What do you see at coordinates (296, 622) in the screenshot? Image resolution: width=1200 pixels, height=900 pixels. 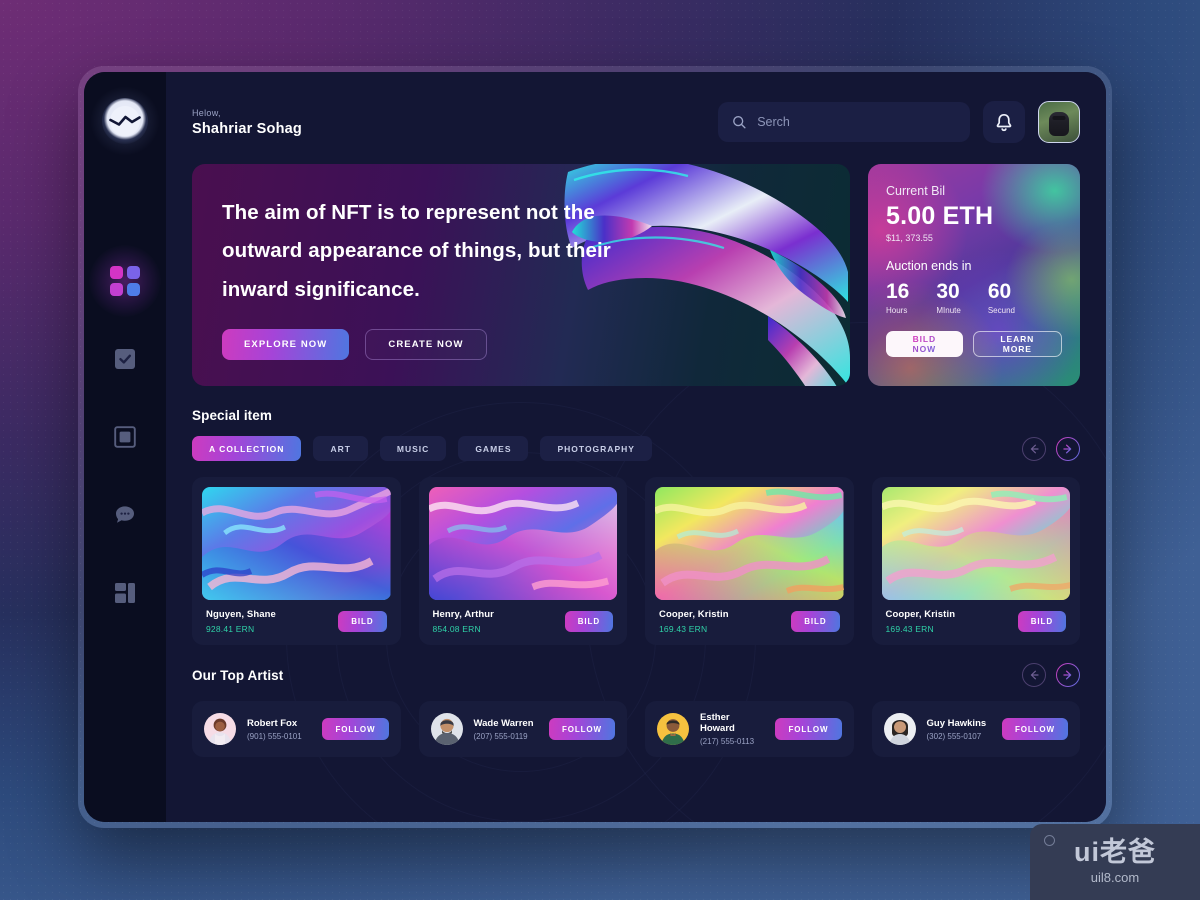 I see `nft-card-meta: Nguyen, Shane 928.41 ERN BILD` at bounding box center [296, 622].